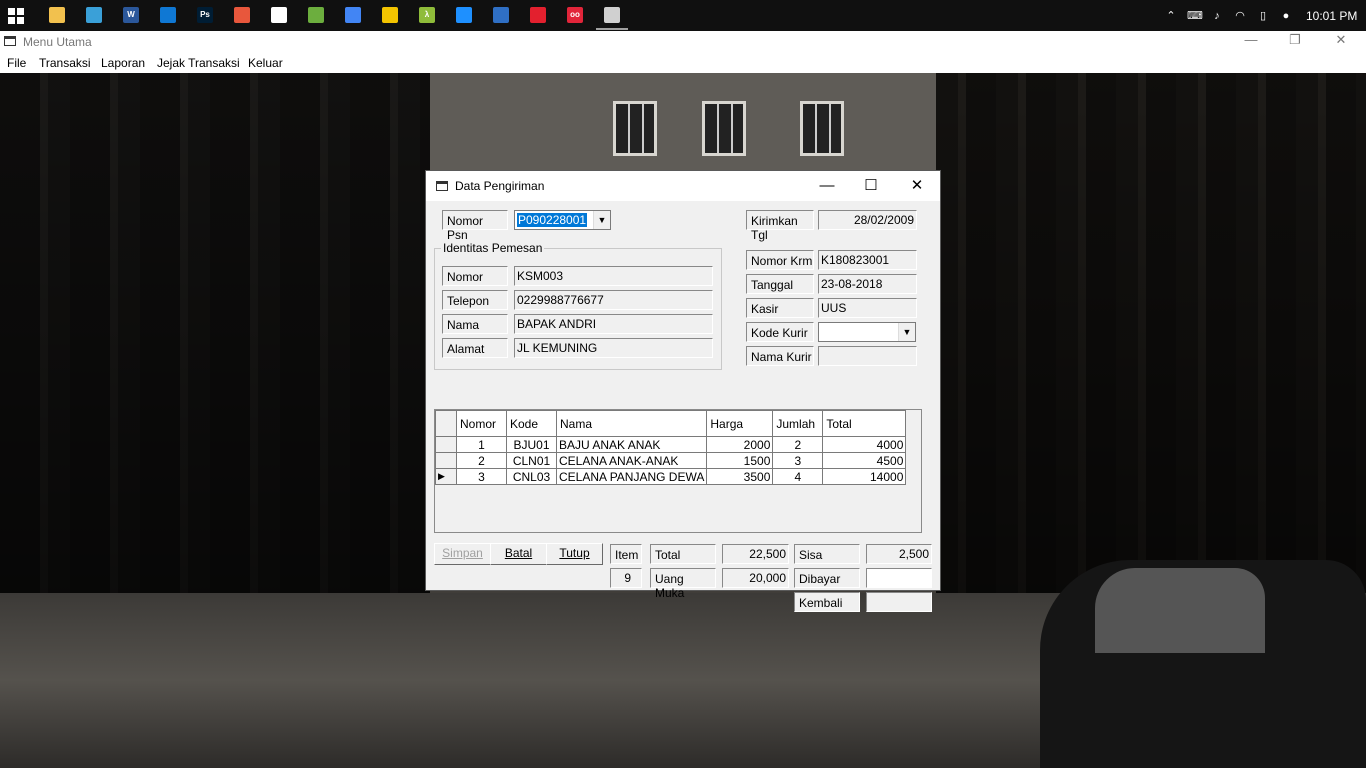 The height and width of the screenshot is (768, 1366). What do you see at coordinates (57, 15) in the screenshot?
I see `file-explorer-icon` at bounding box center [57, 15].